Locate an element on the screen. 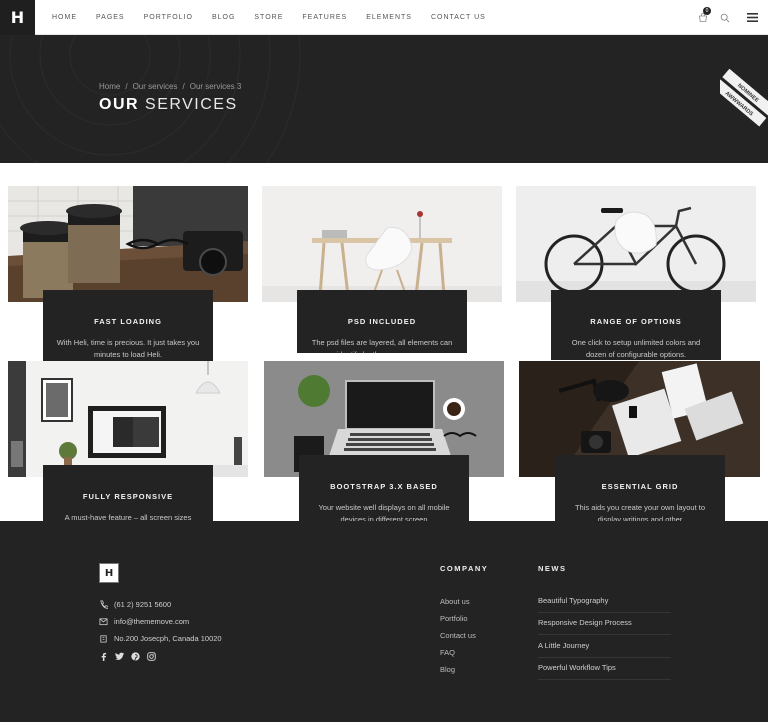 The image size is (768, 722). footer-logo-letter: H is located at coordinates (109, 573).